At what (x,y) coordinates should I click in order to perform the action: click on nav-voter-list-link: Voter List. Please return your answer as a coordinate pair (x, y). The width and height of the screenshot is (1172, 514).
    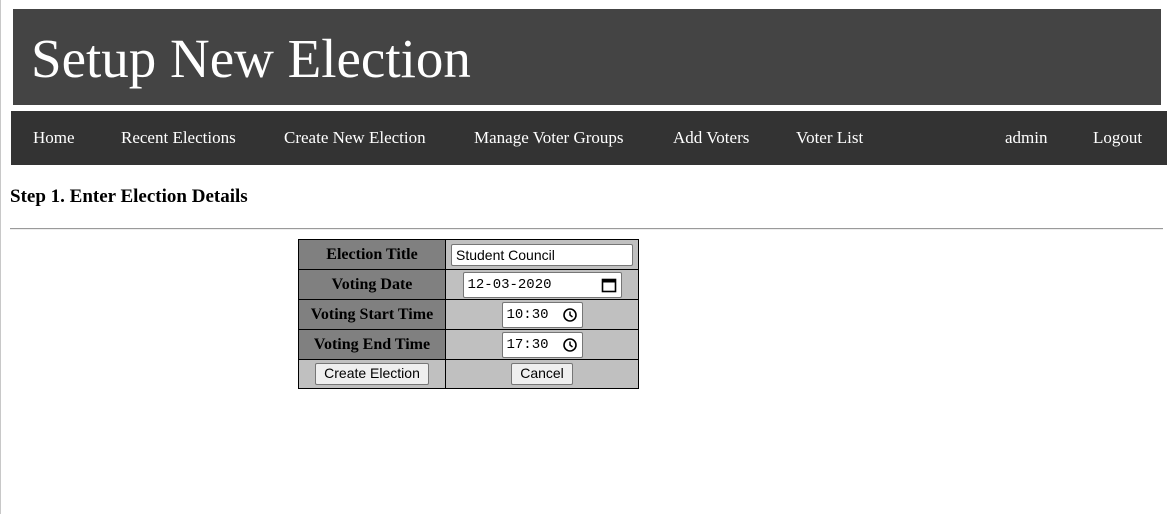
    Looking at the image, I should click on (829, 138).